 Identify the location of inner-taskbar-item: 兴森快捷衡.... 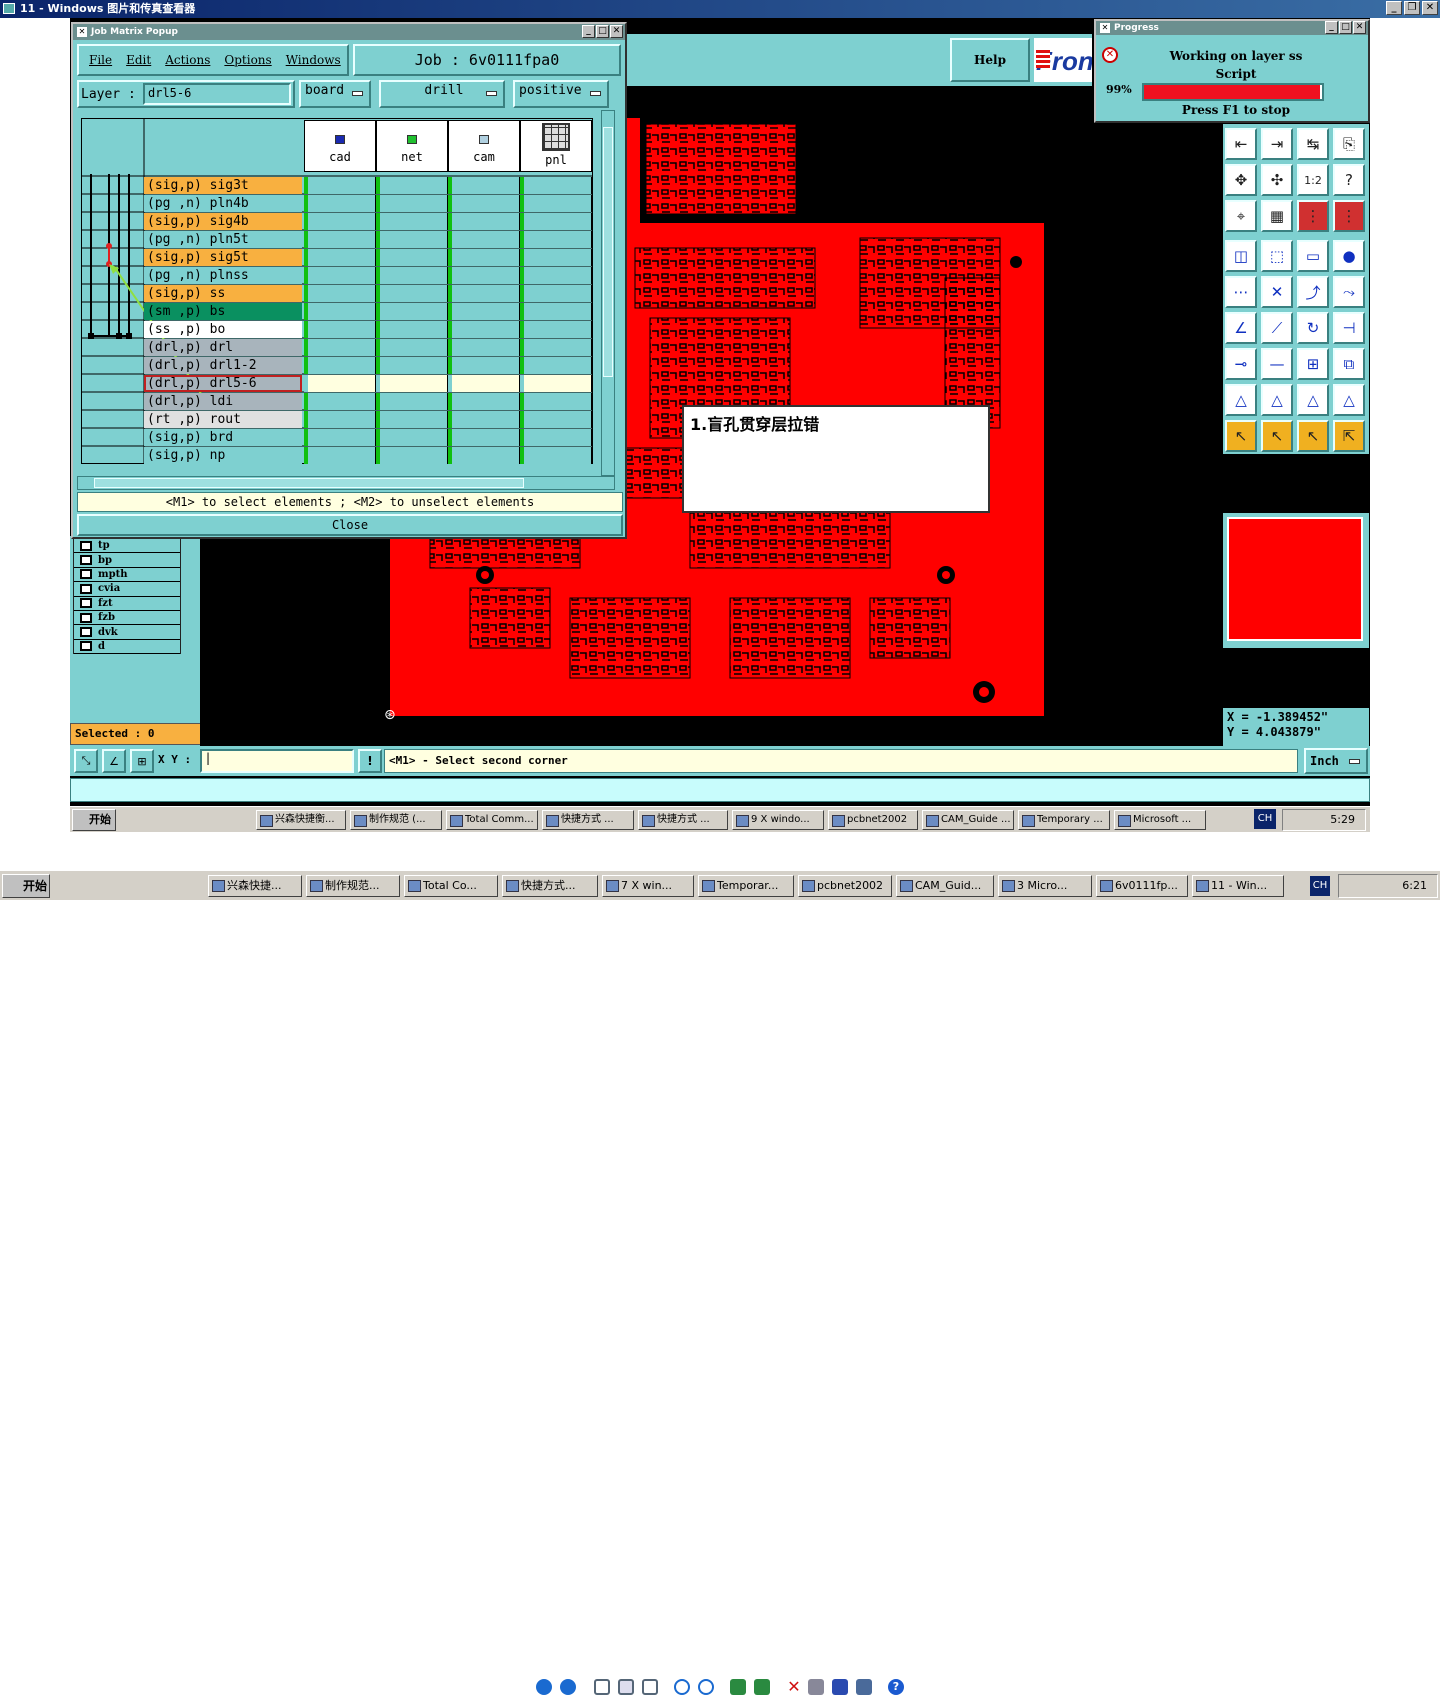
(301, 820).